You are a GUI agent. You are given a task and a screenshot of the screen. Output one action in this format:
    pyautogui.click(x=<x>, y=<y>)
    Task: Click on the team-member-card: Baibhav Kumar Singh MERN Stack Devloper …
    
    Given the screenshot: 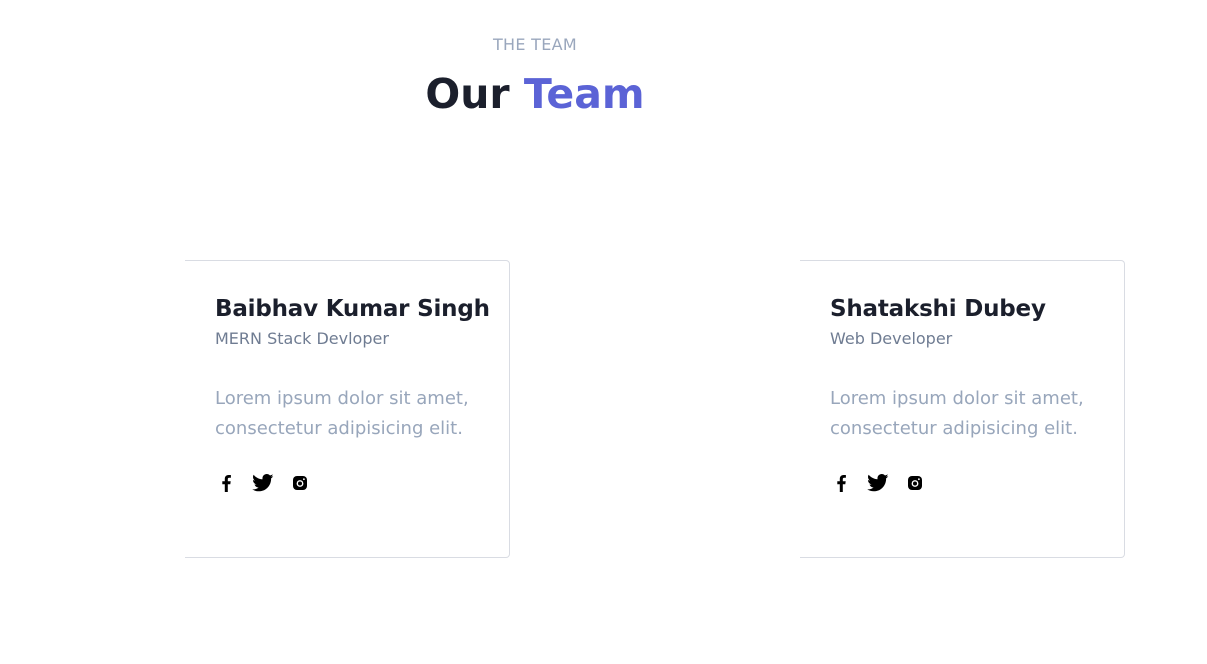 What is the action you would take?
    pyautogui.click(x=347, y=409)
    